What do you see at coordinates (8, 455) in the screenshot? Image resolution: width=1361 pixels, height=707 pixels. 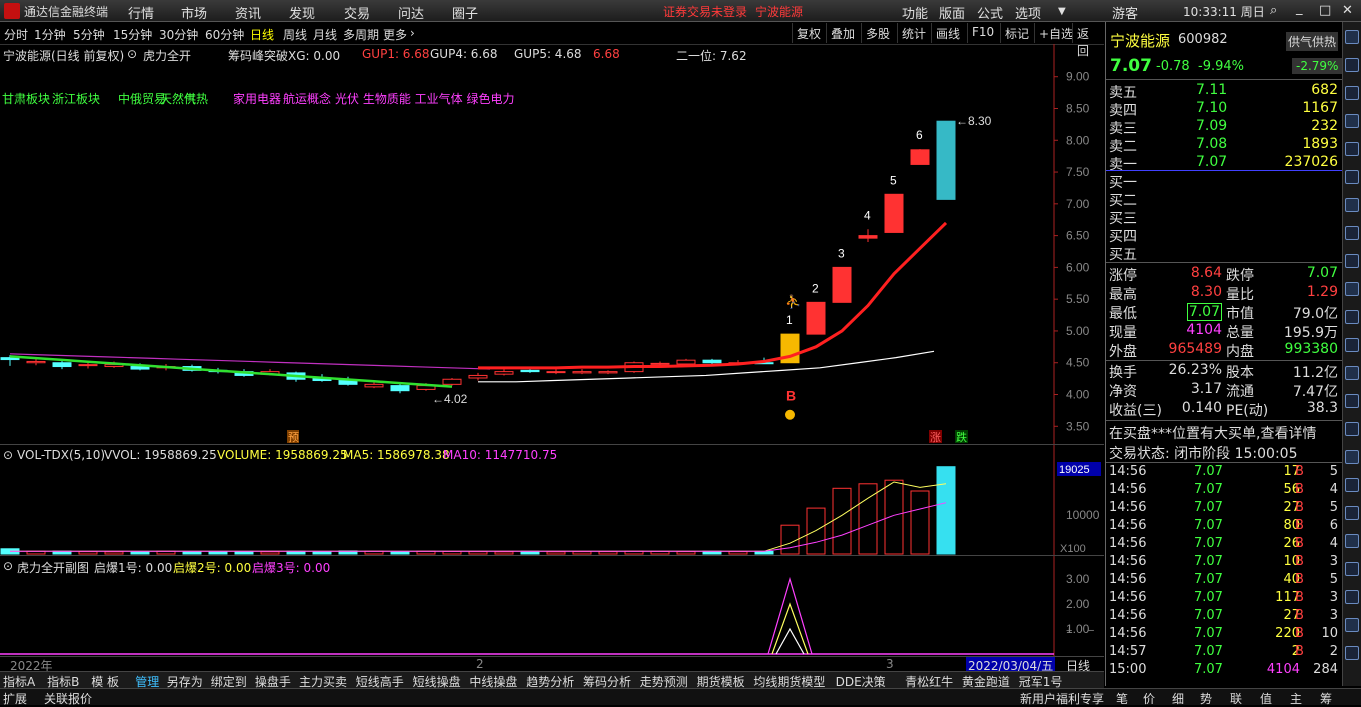 I see `vol-icon: ⊙` at bounding box center [8, 455].